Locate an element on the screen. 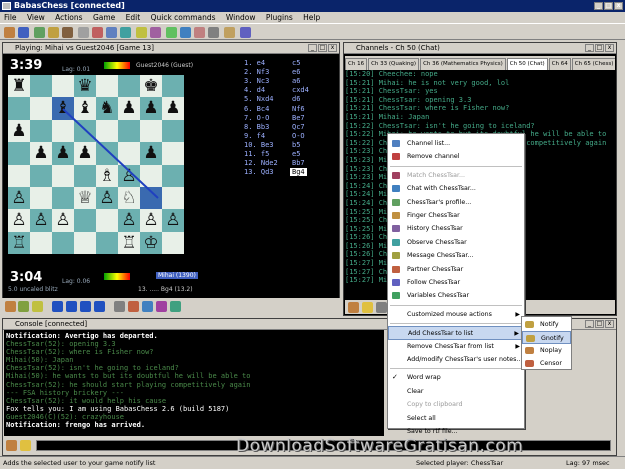  takeback-icon is located at coordinates (147, 306).